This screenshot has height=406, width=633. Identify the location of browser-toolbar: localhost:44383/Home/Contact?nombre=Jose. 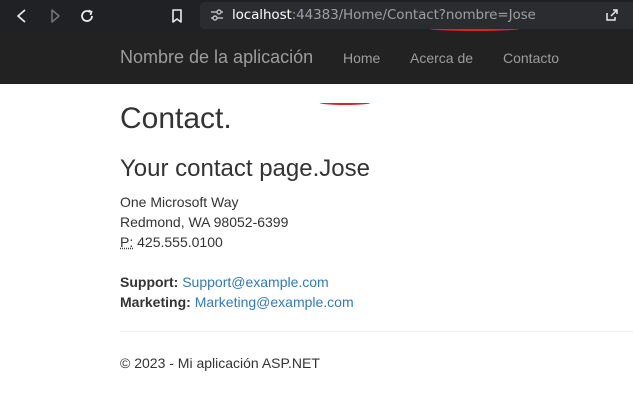
(316, 16).